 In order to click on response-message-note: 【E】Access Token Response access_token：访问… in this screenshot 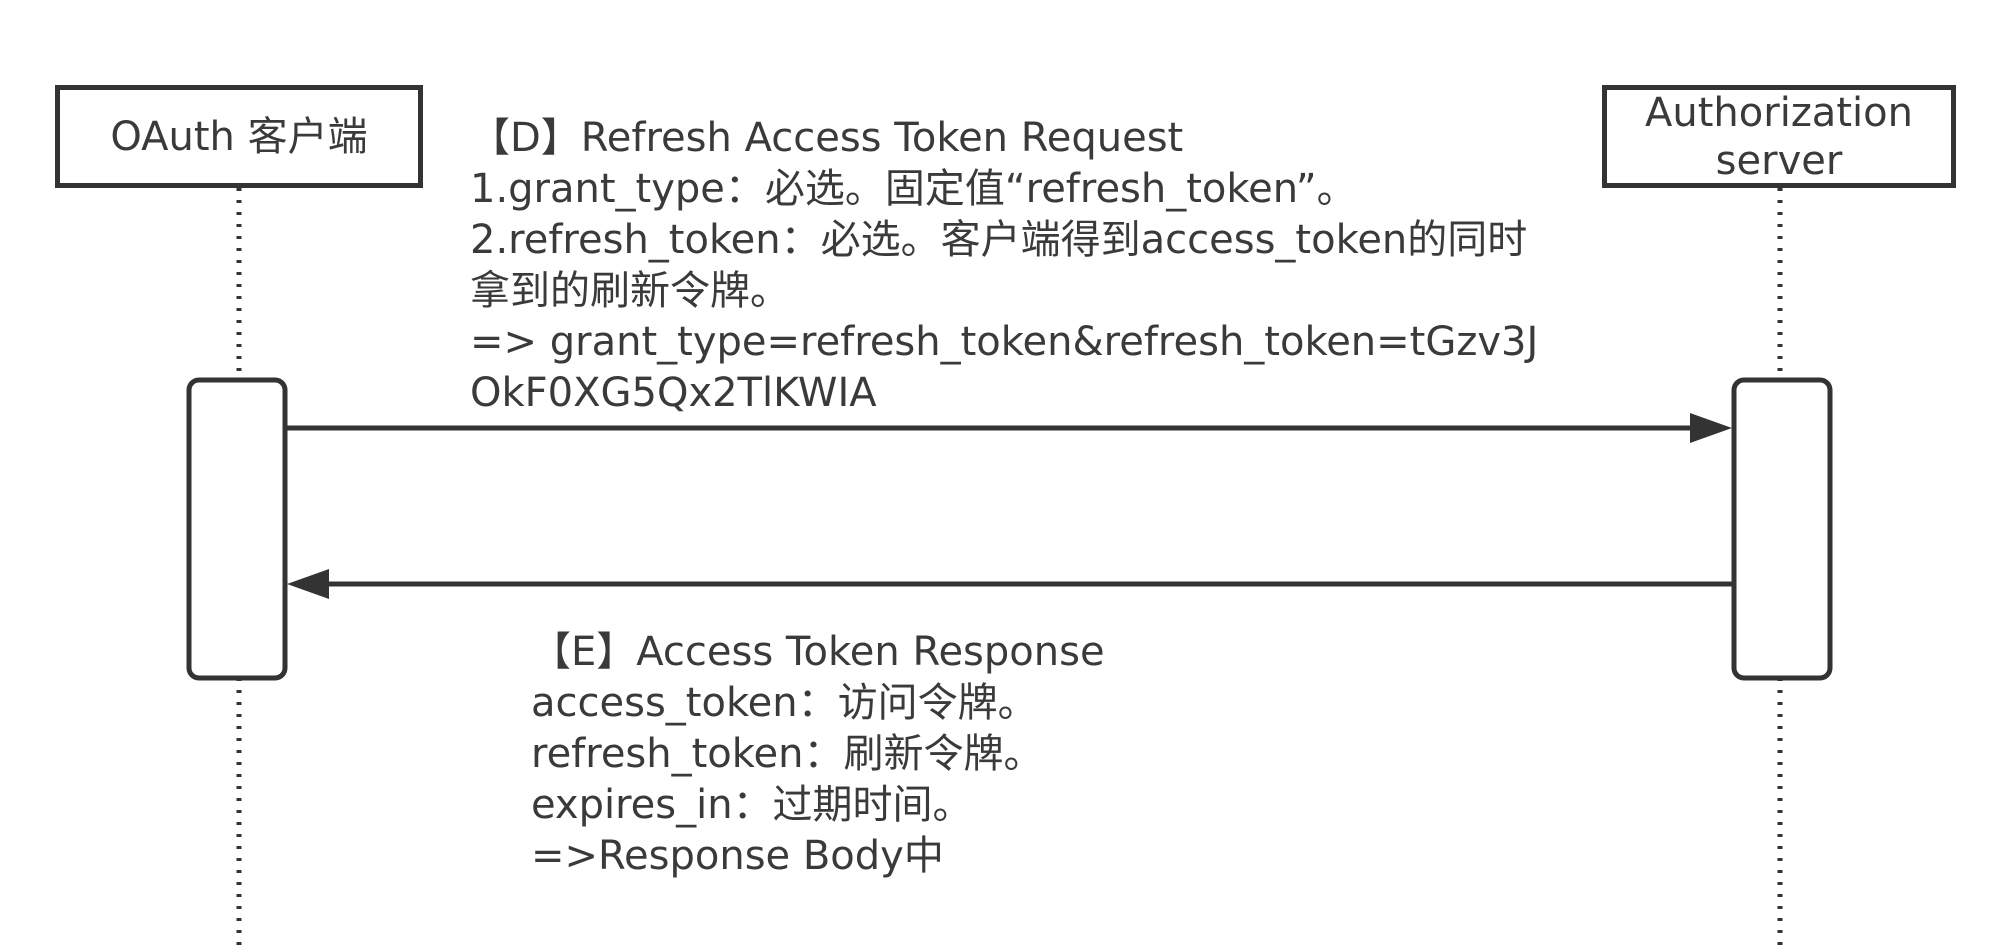, I will do `click(818, 754)`.